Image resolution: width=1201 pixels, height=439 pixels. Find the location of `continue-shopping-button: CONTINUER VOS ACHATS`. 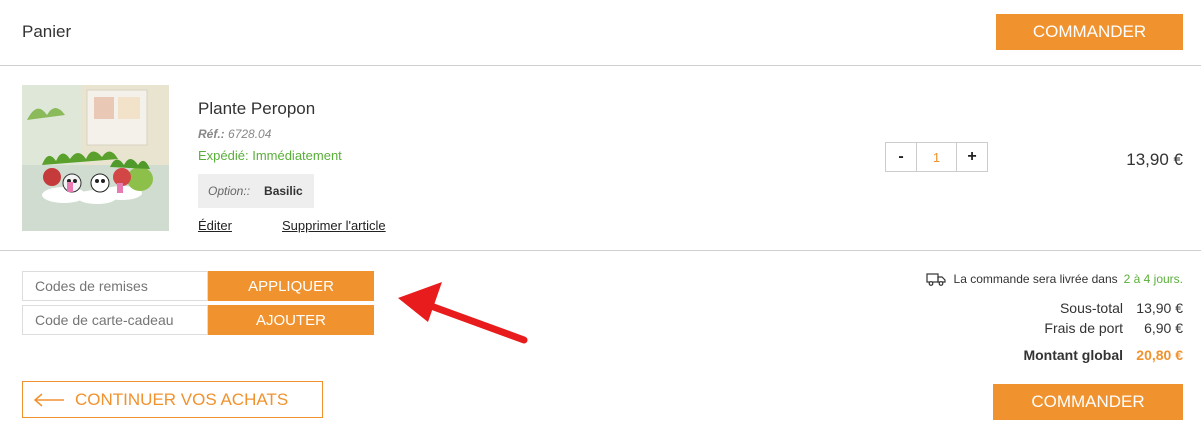

continue-shopping-button: CONTINUER VOS ACHATS is located at coordinates (172, 399).